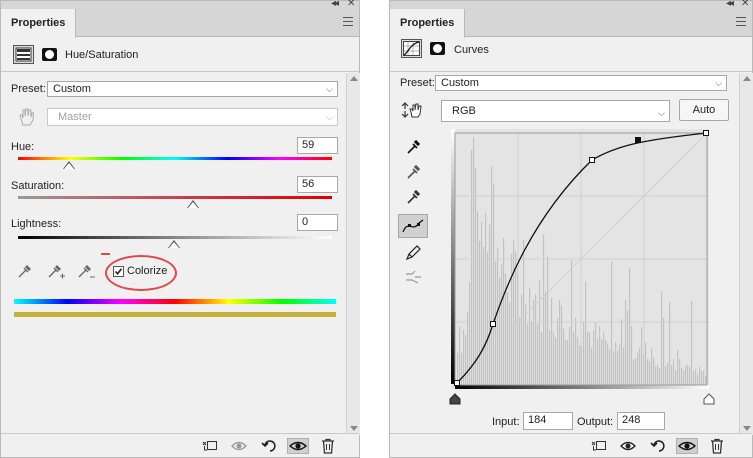 This screenshot has width=753, height=458. Describe the element at coordinates (413, 170) in the screenshot. I see `sample-midtones-eyedropper` at that location.